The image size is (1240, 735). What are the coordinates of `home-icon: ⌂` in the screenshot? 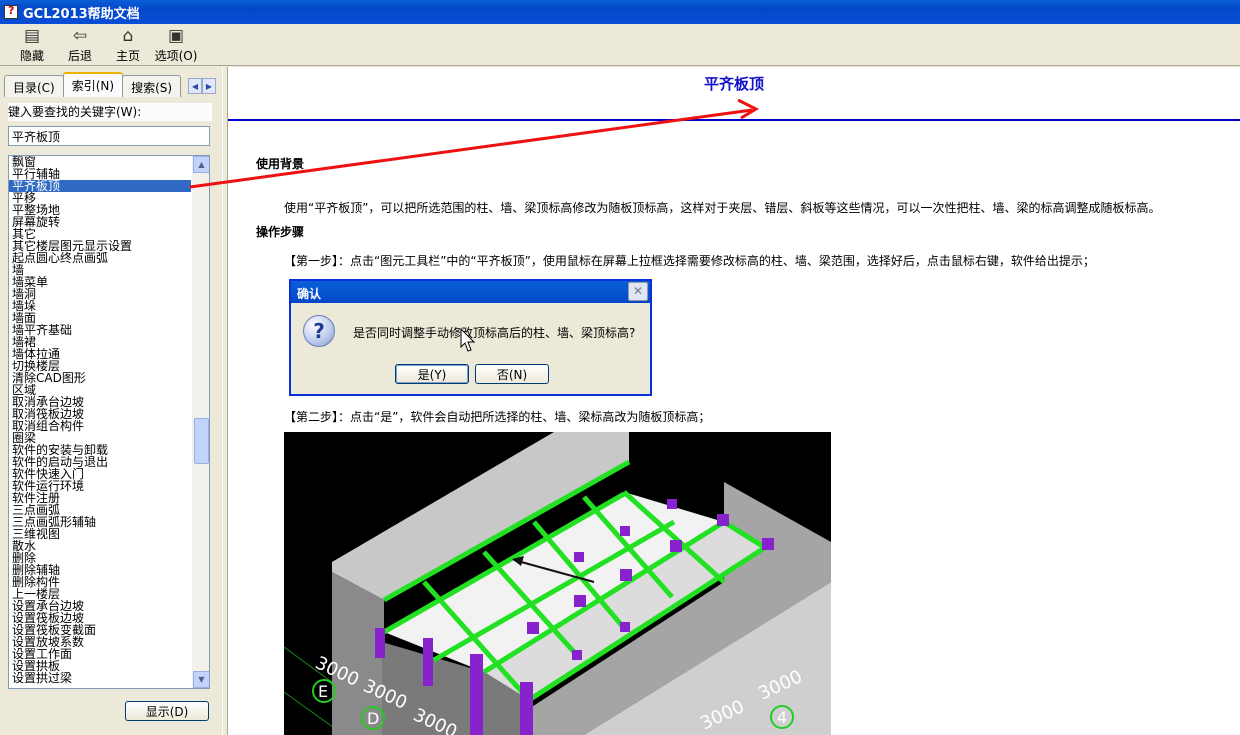 It's located at (128, 36).